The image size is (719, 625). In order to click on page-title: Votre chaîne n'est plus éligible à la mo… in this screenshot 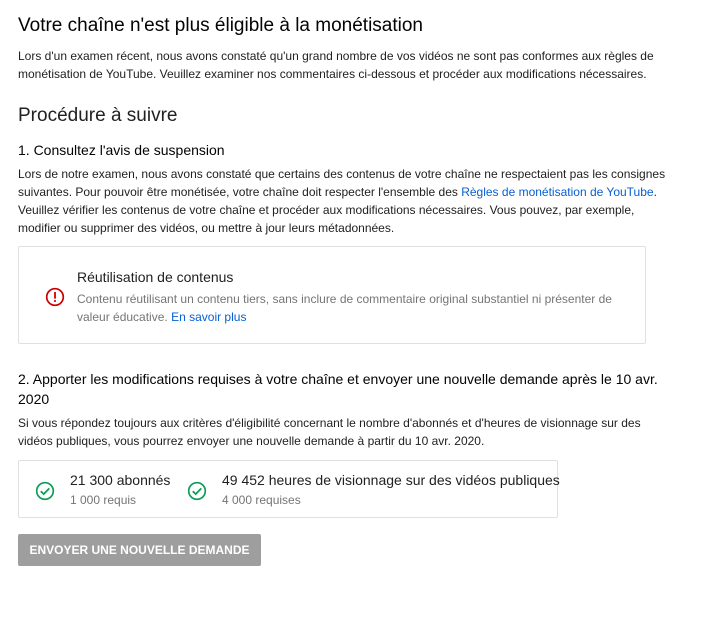, I will do `click(220, 25)`.